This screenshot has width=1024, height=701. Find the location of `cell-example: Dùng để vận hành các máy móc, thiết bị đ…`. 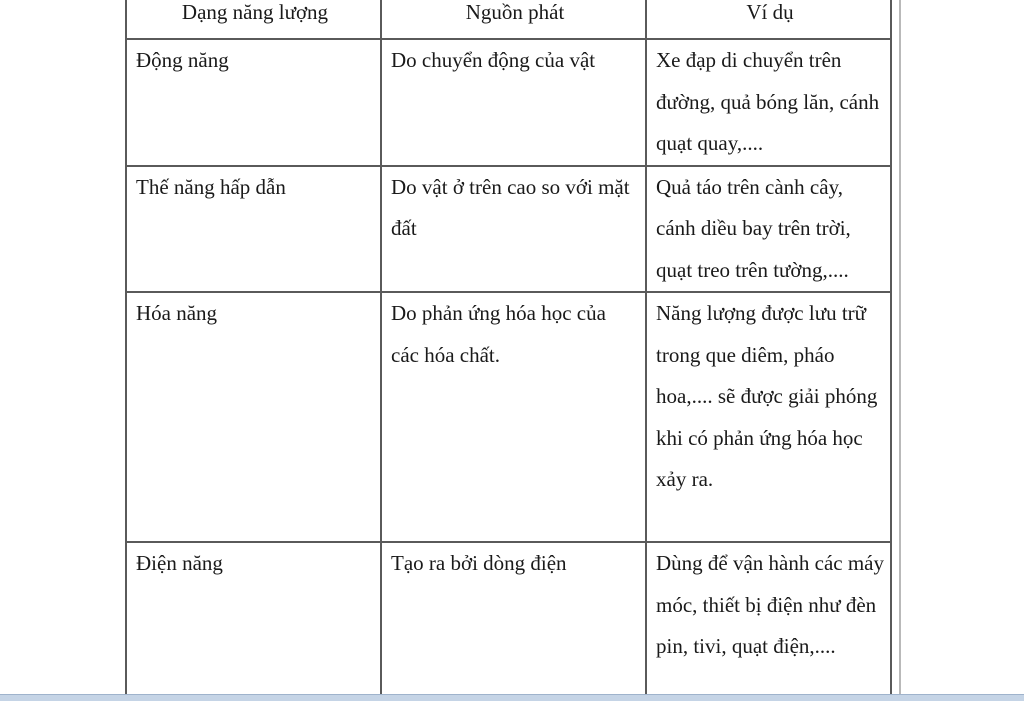

cell-example: Dùng để vận hành các máy móc, thiết bị đ… is located at coordinates (768, 621).